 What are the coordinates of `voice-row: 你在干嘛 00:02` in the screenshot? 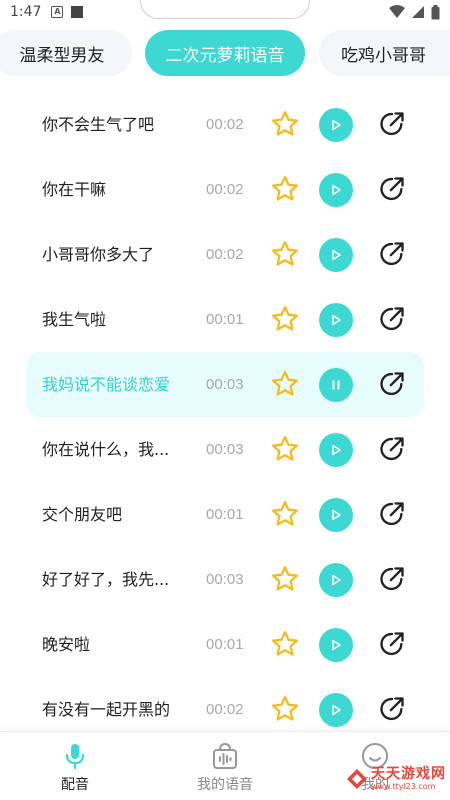 It's located at (225, 189).